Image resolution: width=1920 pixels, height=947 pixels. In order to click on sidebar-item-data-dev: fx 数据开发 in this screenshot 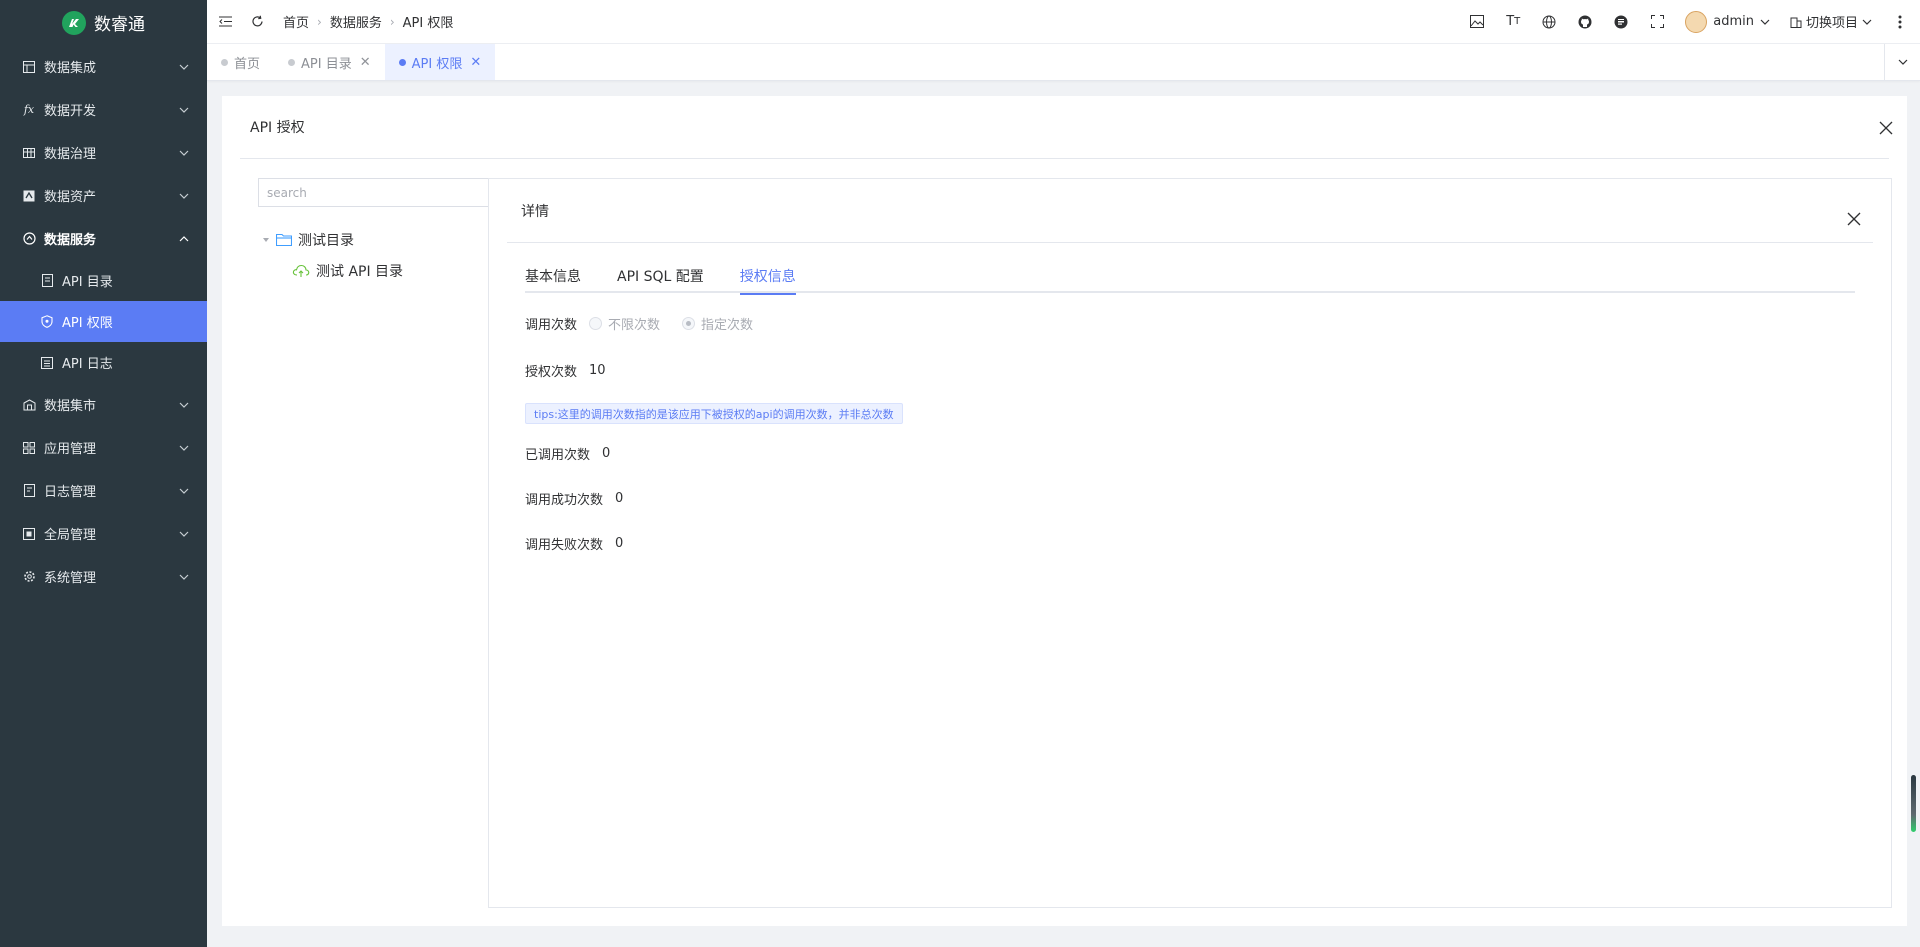, I will do `click(103, 109)`.